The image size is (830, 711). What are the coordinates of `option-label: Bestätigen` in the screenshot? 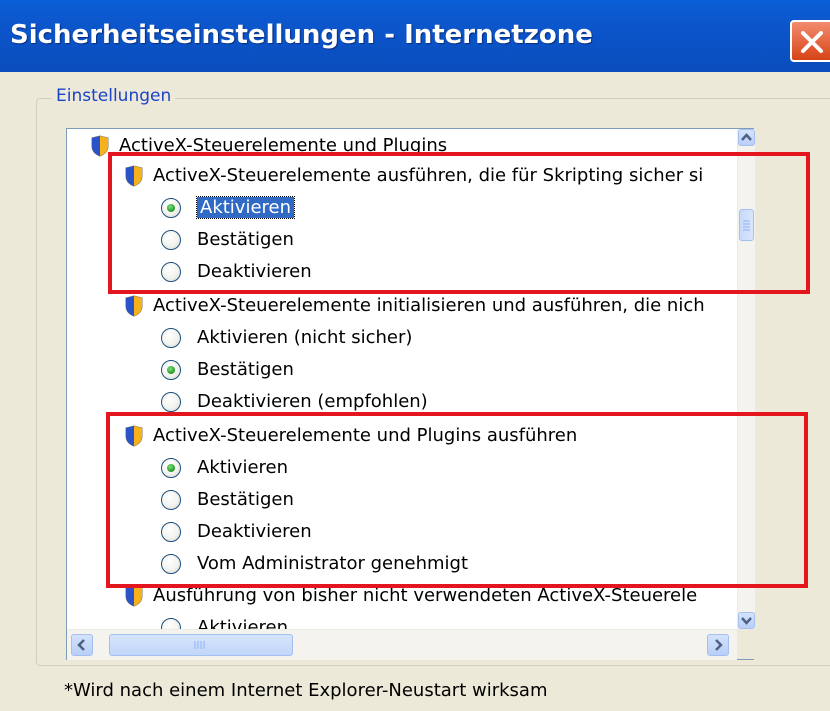 It's located at (245, 369).